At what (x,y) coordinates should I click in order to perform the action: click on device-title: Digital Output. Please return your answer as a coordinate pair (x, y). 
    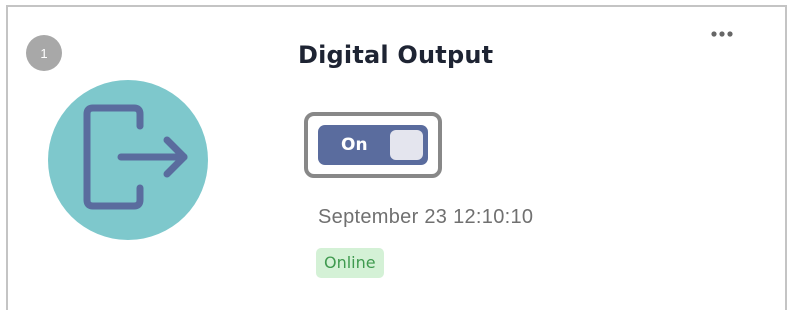
    Looking at the image, I should click on (396, 55).